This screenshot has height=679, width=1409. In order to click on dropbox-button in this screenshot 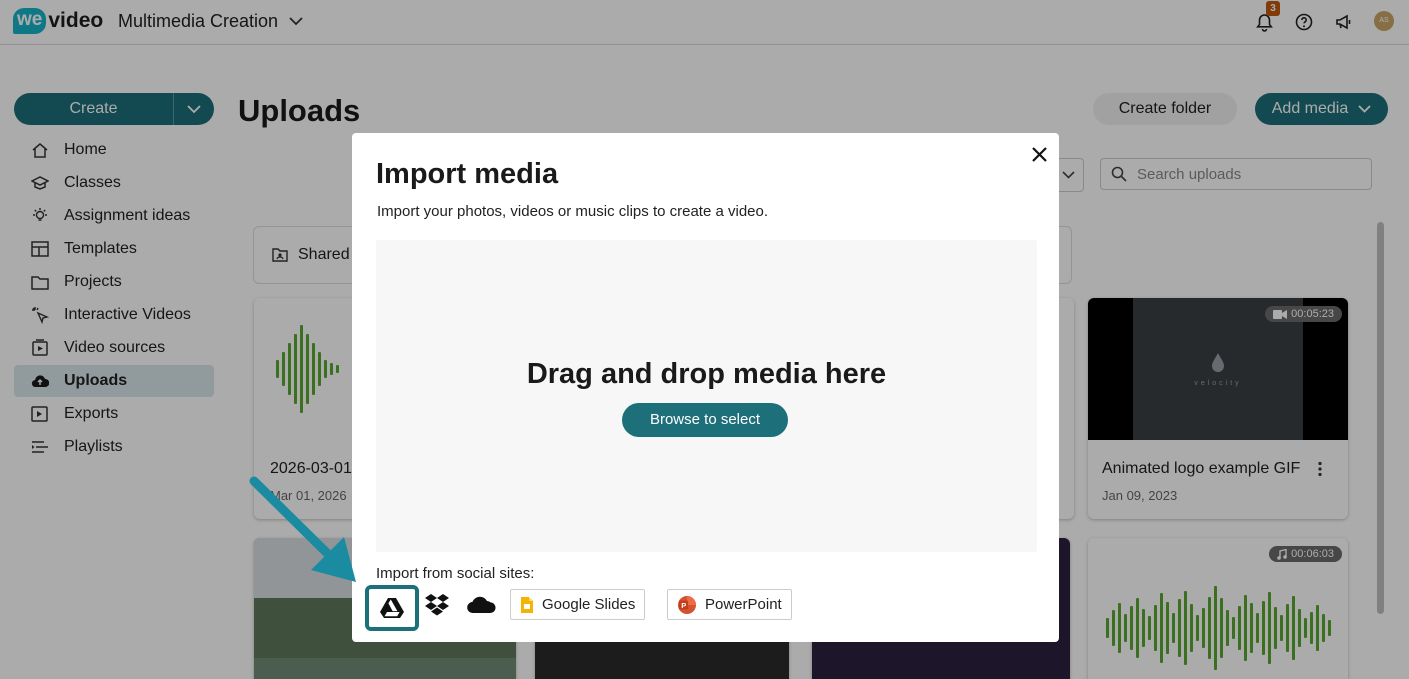, I will do `click(437, 605)`.